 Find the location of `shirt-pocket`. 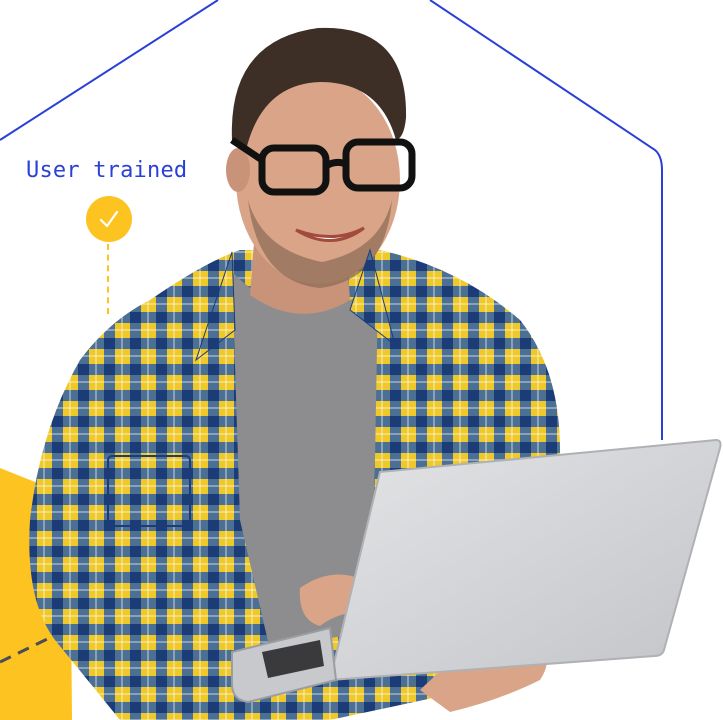

shirt-pocket is located at coordinates (149, 491).